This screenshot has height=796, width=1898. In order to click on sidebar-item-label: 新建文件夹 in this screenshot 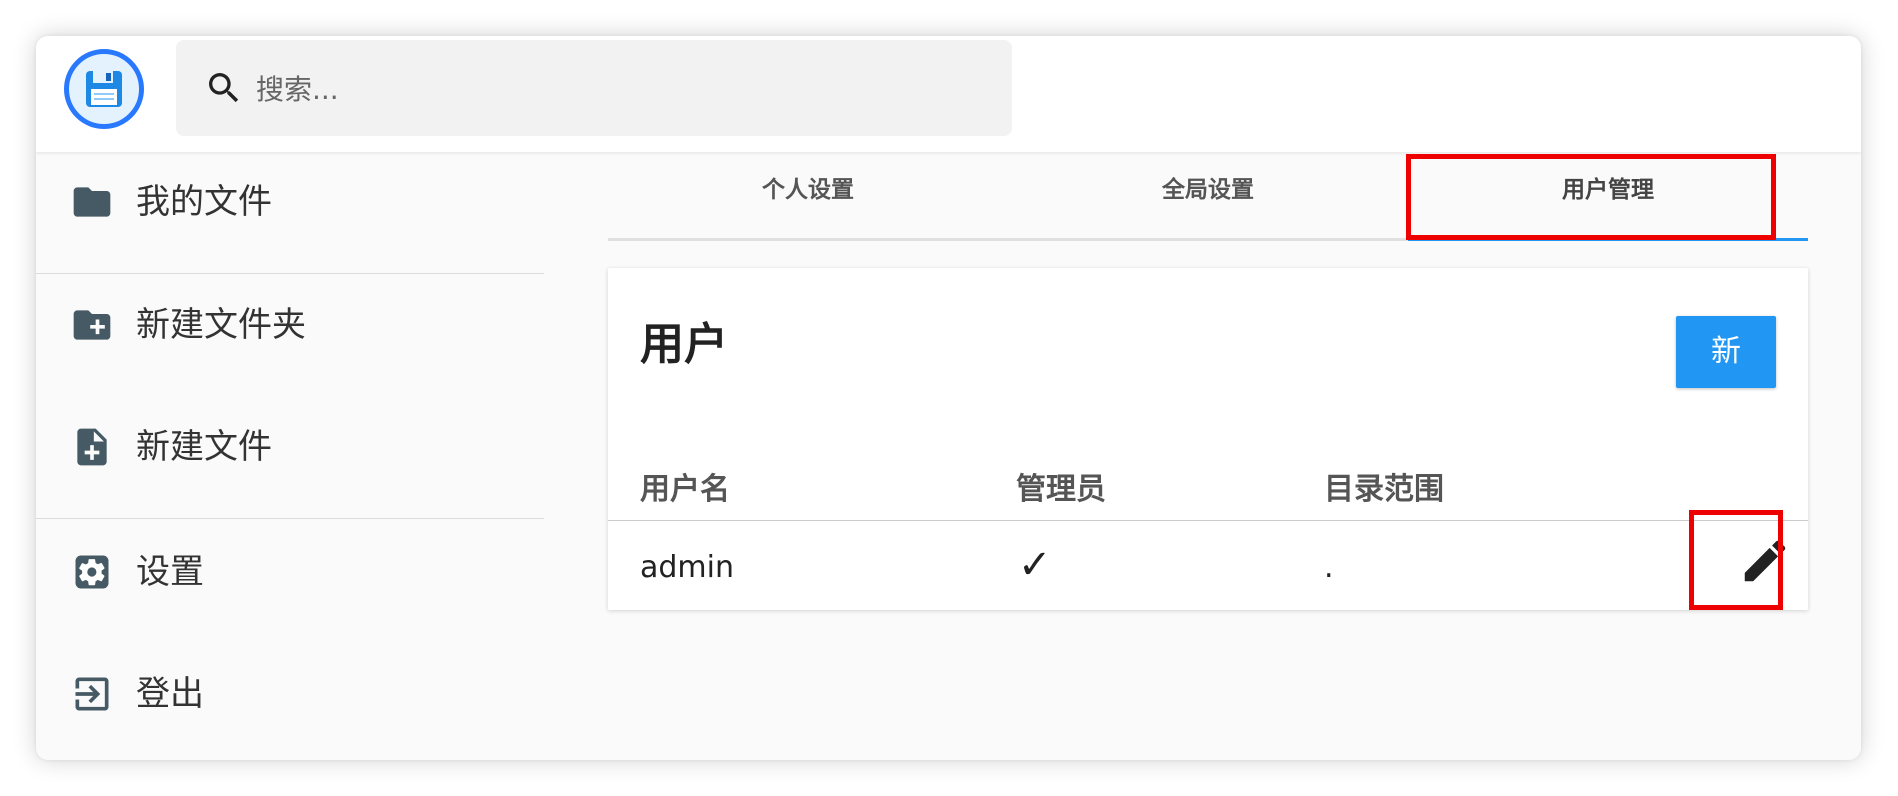, I will do `click(221, 325)`.